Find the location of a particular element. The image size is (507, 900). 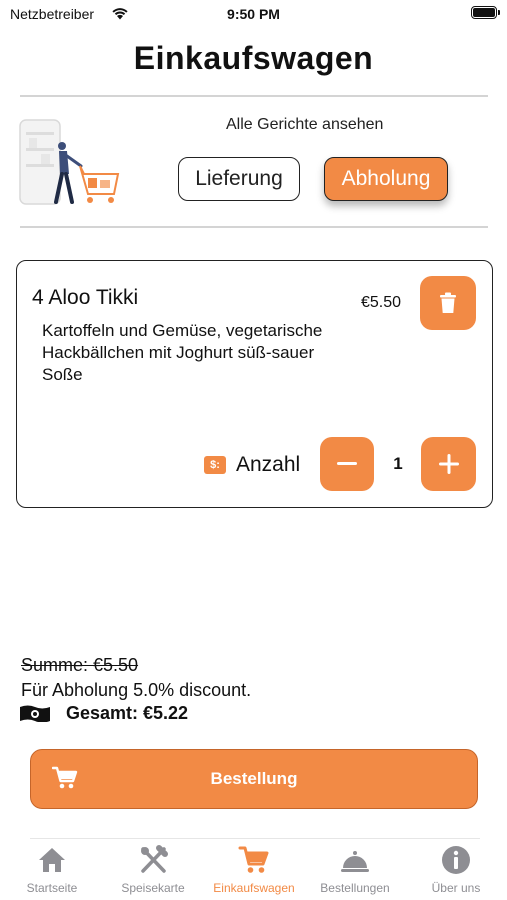

tab-label: Bestellungen is located at coordinates (355, 888).